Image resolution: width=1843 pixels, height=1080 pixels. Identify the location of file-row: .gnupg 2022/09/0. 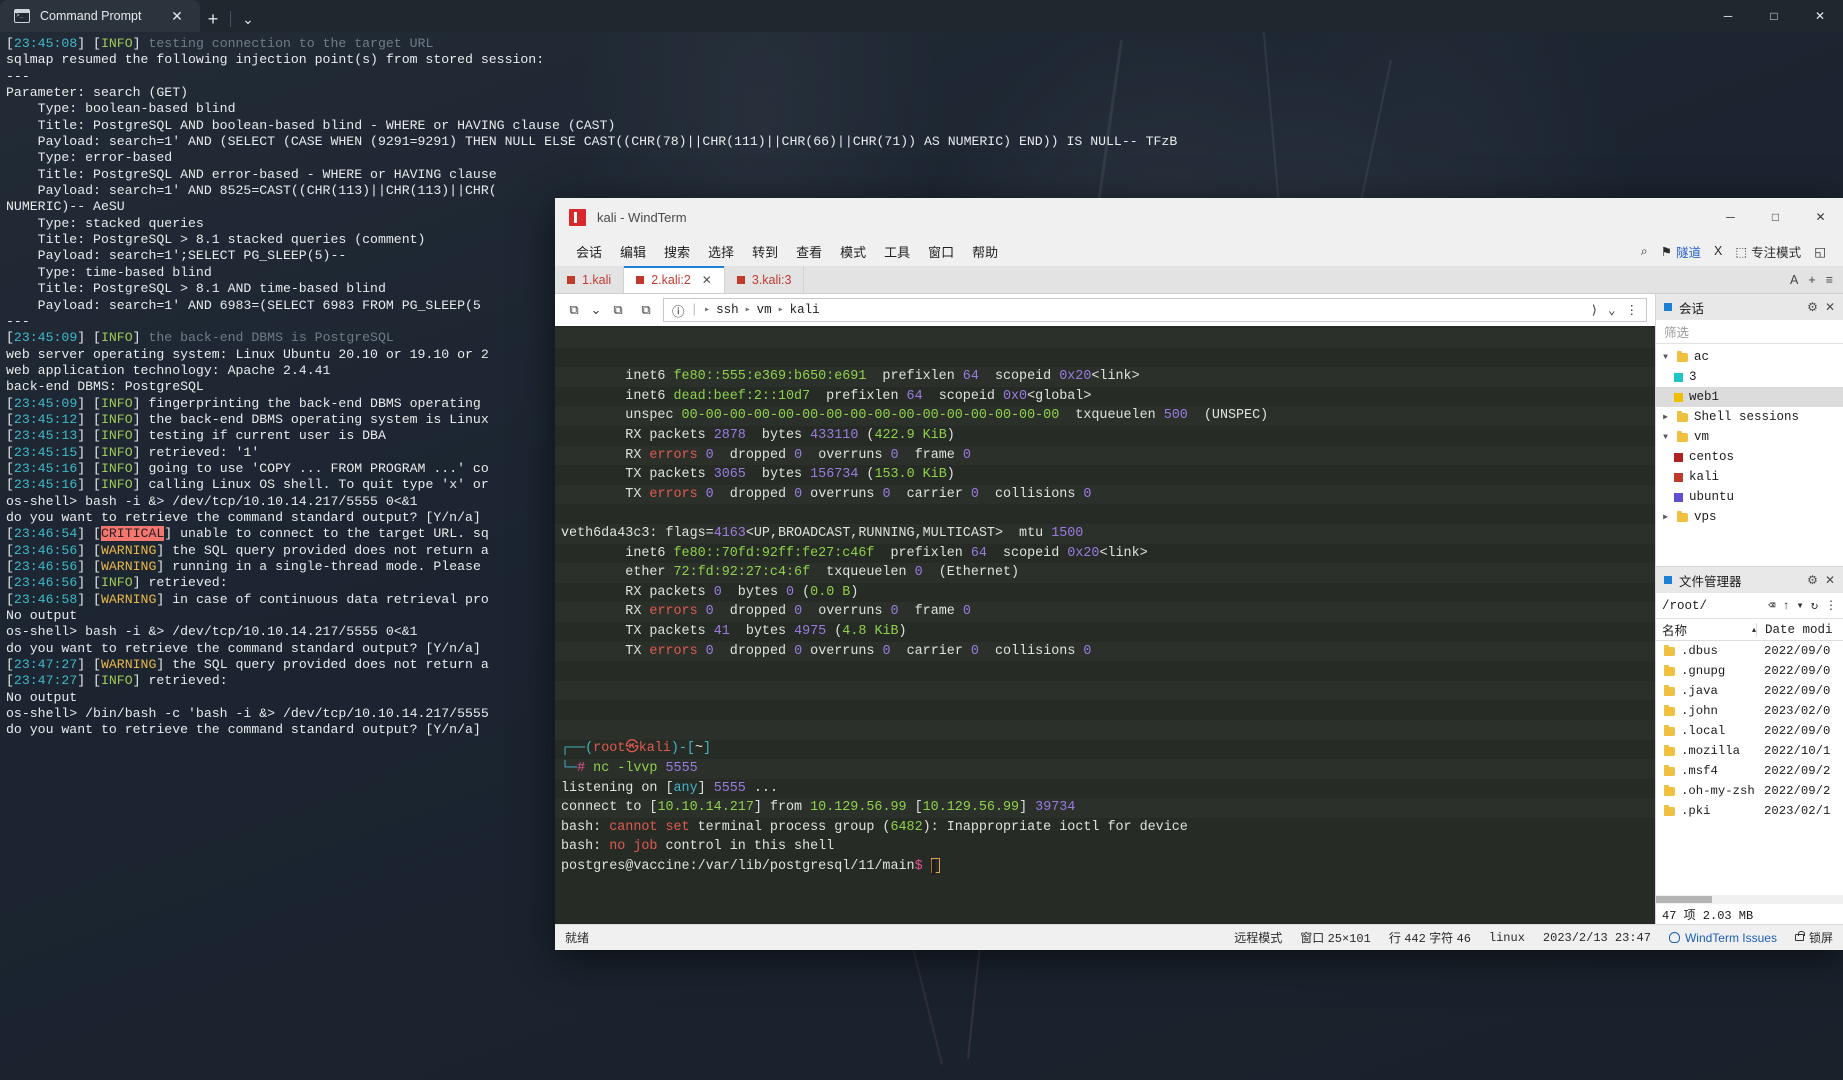
(1749, 671).